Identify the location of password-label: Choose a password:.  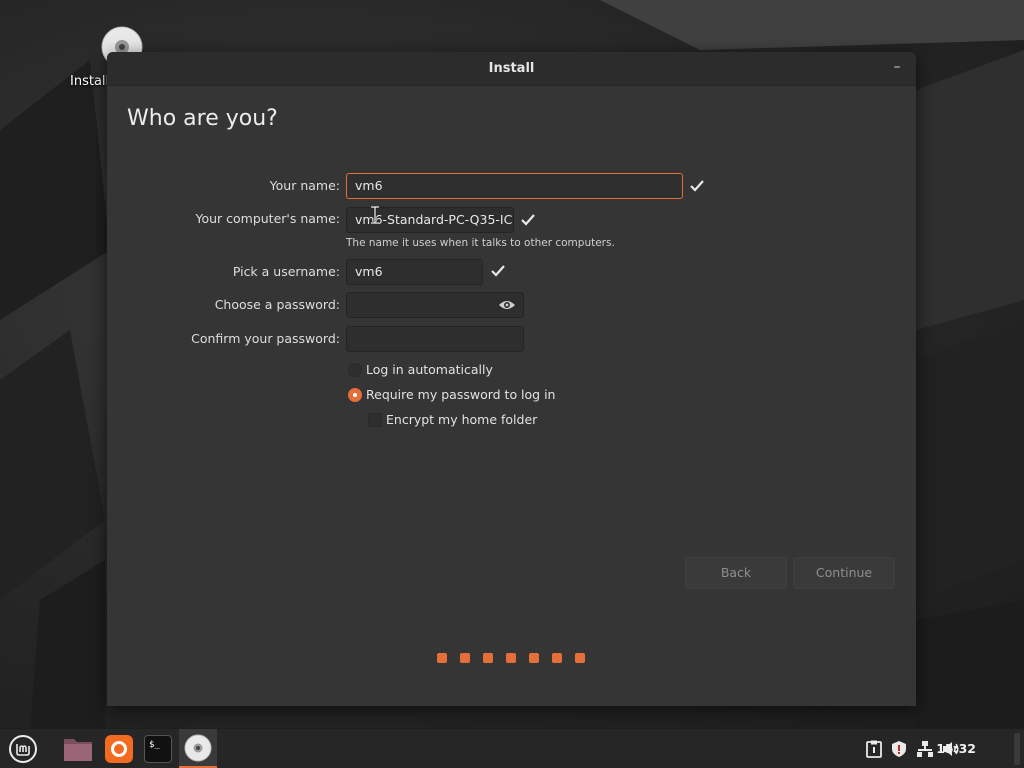
(277, 304).